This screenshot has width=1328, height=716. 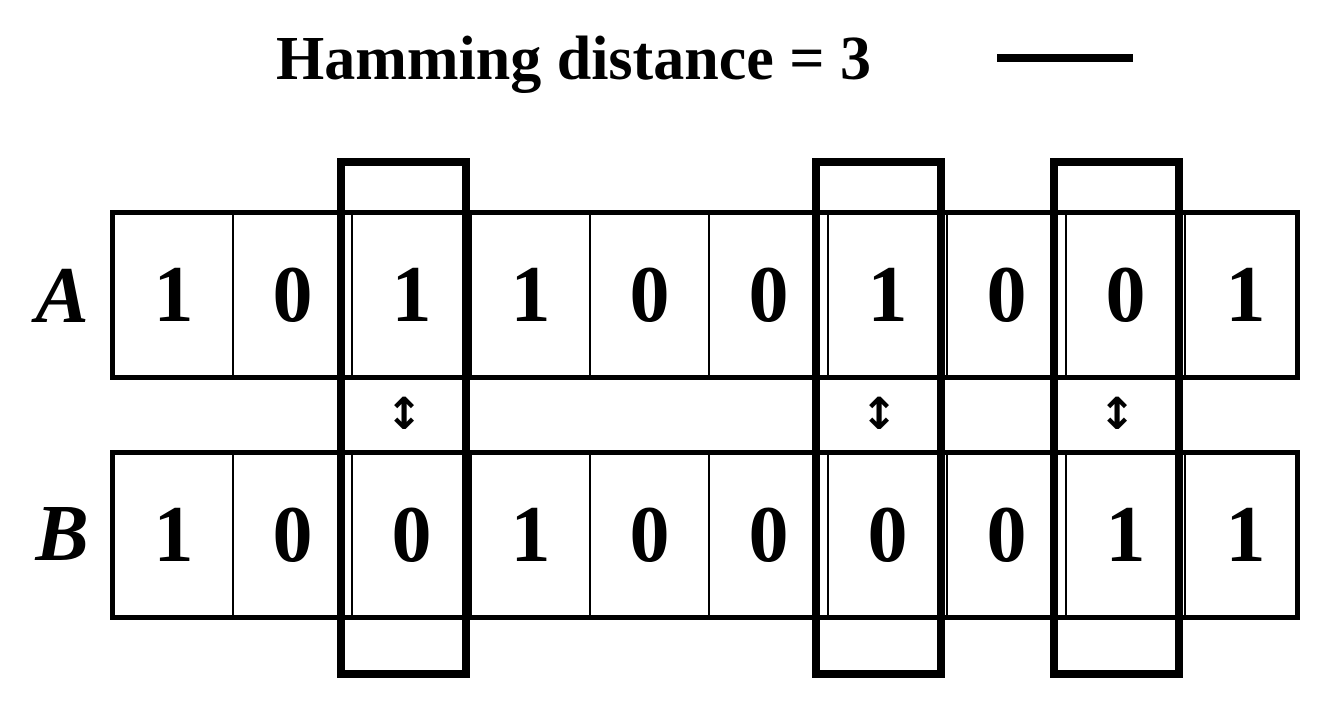 I want to click on bit-cell-a-5: 0, so click(x=650, y=295).